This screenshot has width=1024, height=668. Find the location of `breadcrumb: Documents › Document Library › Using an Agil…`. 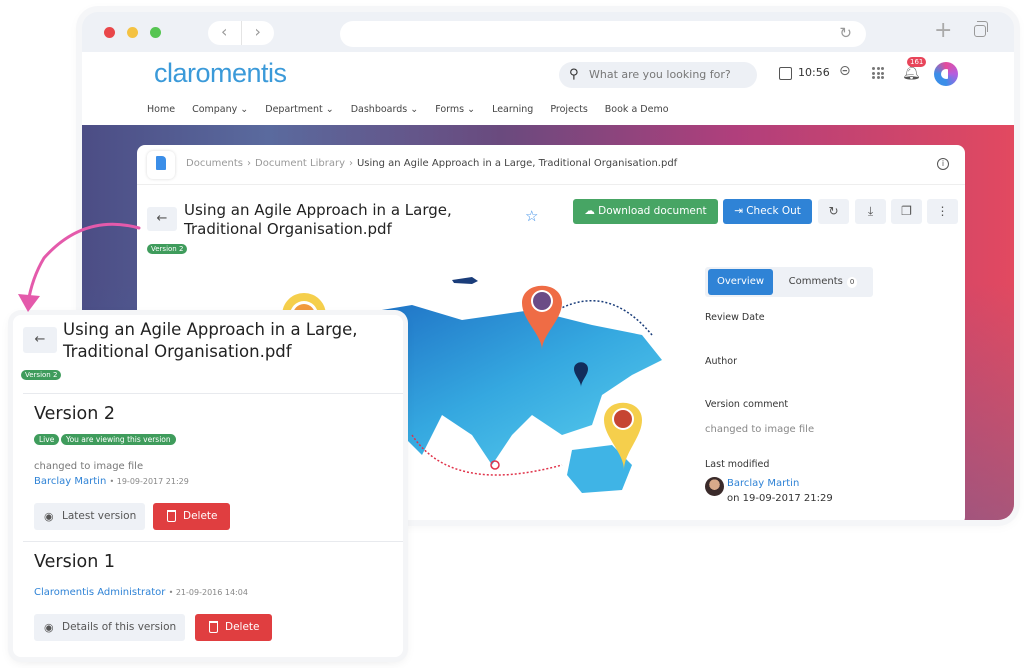

breadcrumb: Documents › Document Library › Using an Agil… is located at coordinates (431, 163).